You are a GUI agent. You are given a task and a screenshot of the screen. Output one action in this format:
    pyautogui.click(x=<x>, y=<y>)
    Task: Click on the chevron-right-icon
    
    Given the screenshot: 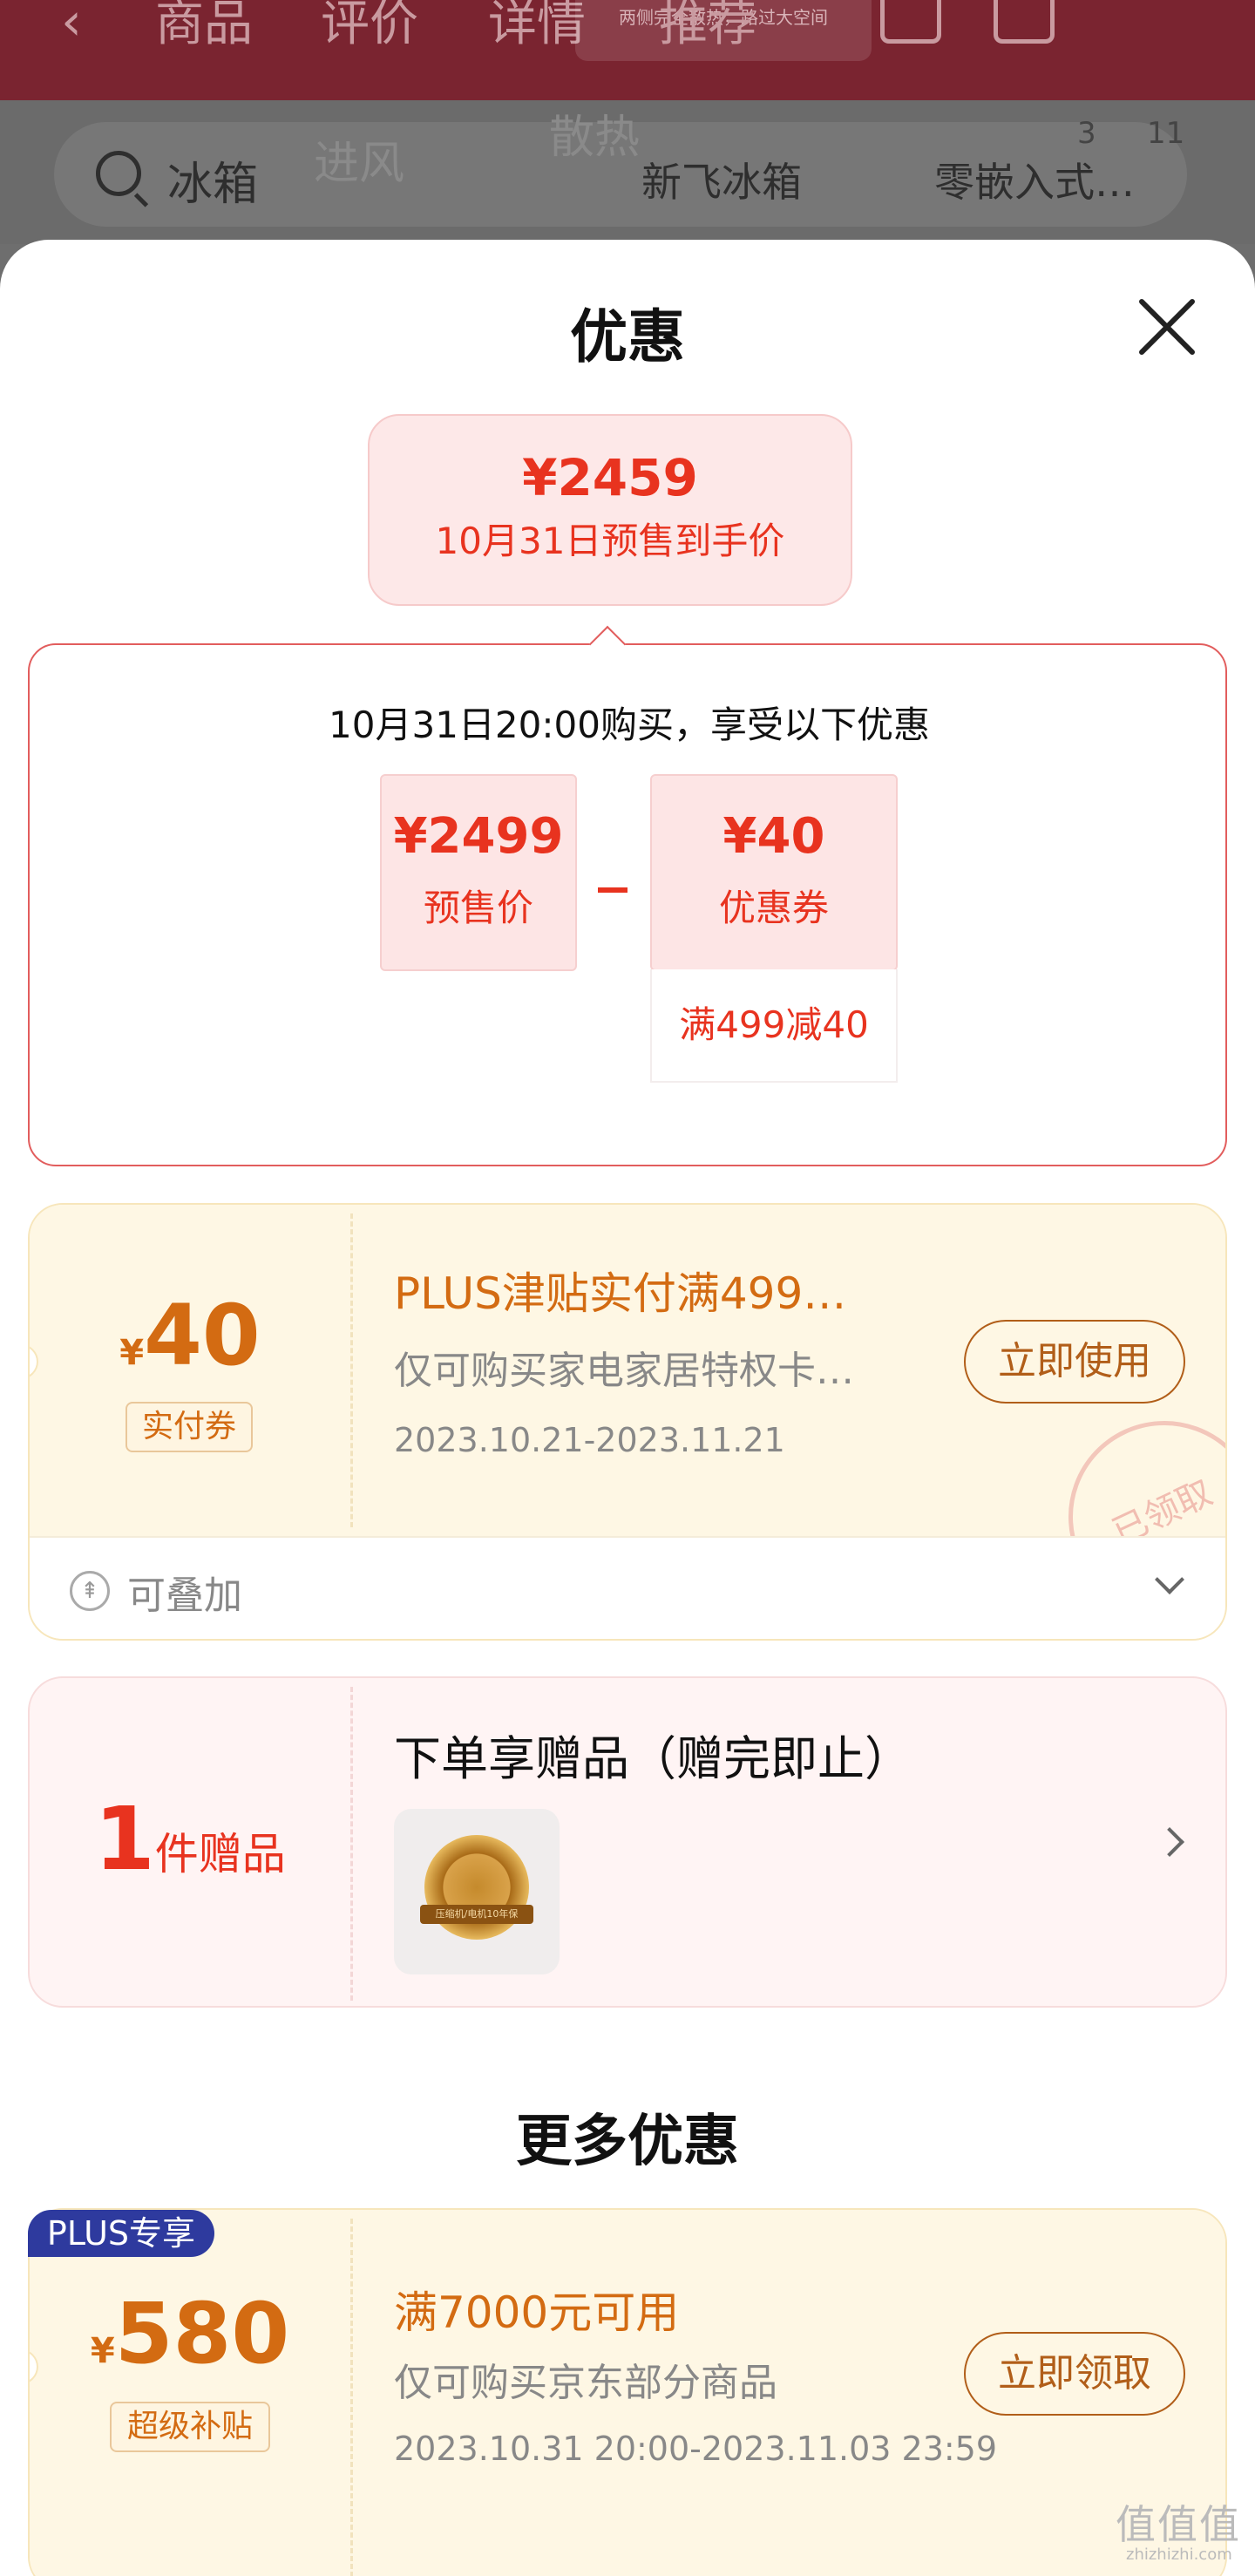 What is the action you would take?
    pyautogui.click(x=1170, y=1842)
    